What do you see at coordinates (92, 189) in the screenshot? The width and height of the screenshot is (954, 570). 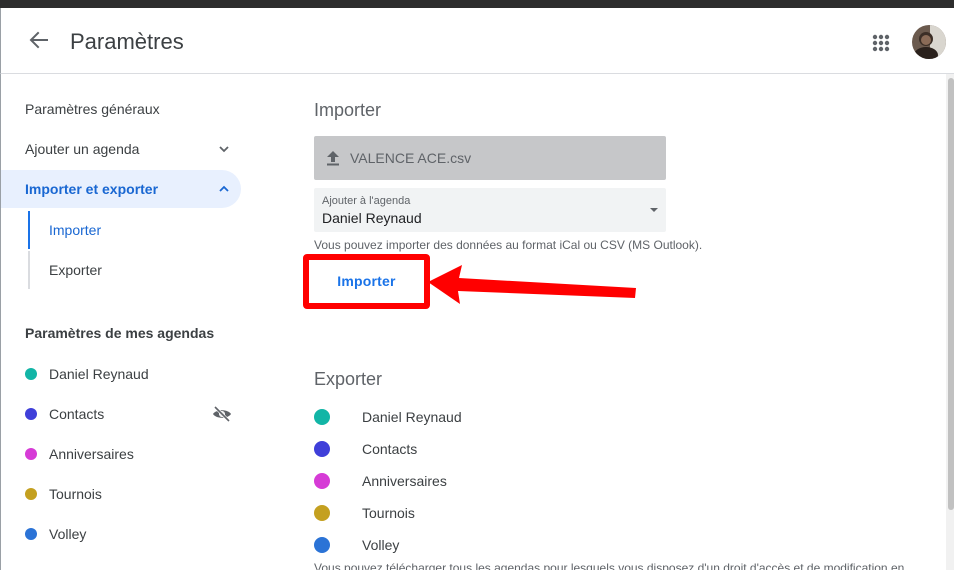 I see `sidebar-item-label: Importer et exporter` at bounding box center [92, 189].